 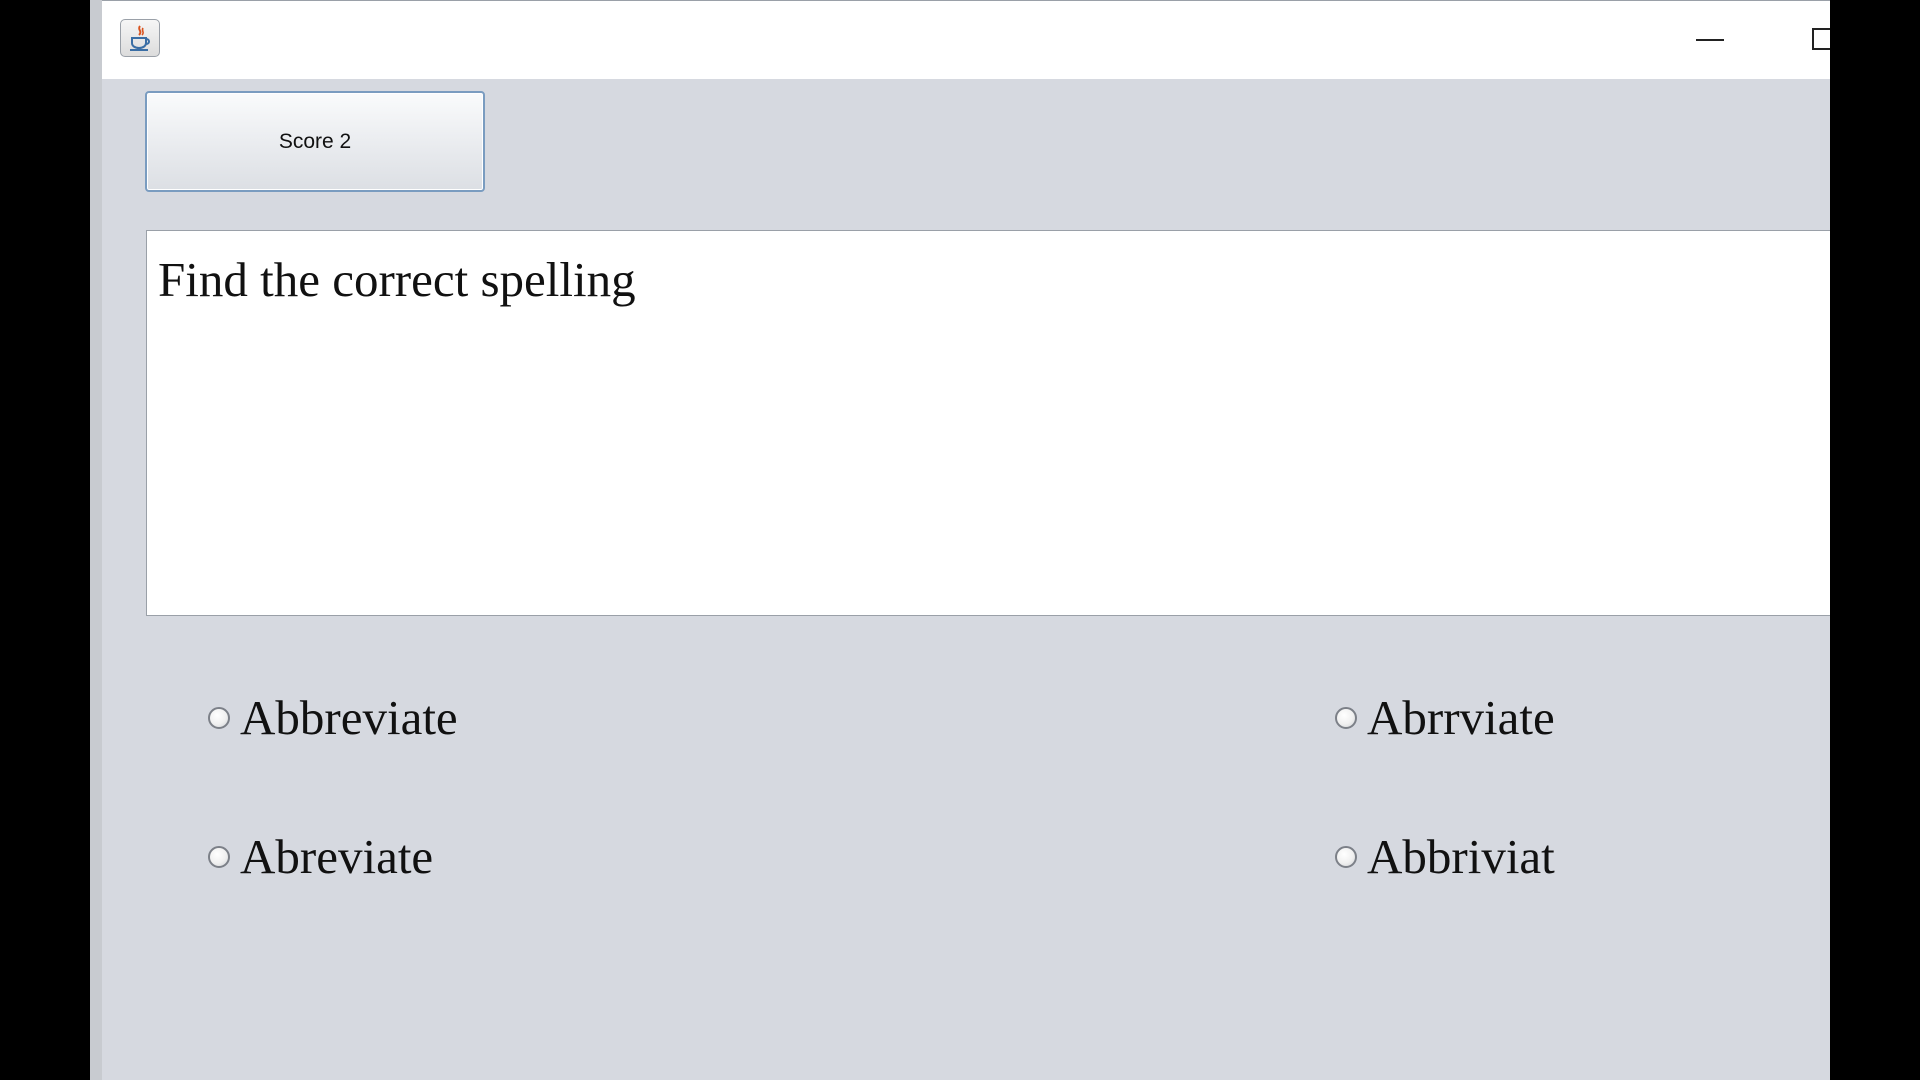 I want to click on java-icon, so click(x=140, y=38).